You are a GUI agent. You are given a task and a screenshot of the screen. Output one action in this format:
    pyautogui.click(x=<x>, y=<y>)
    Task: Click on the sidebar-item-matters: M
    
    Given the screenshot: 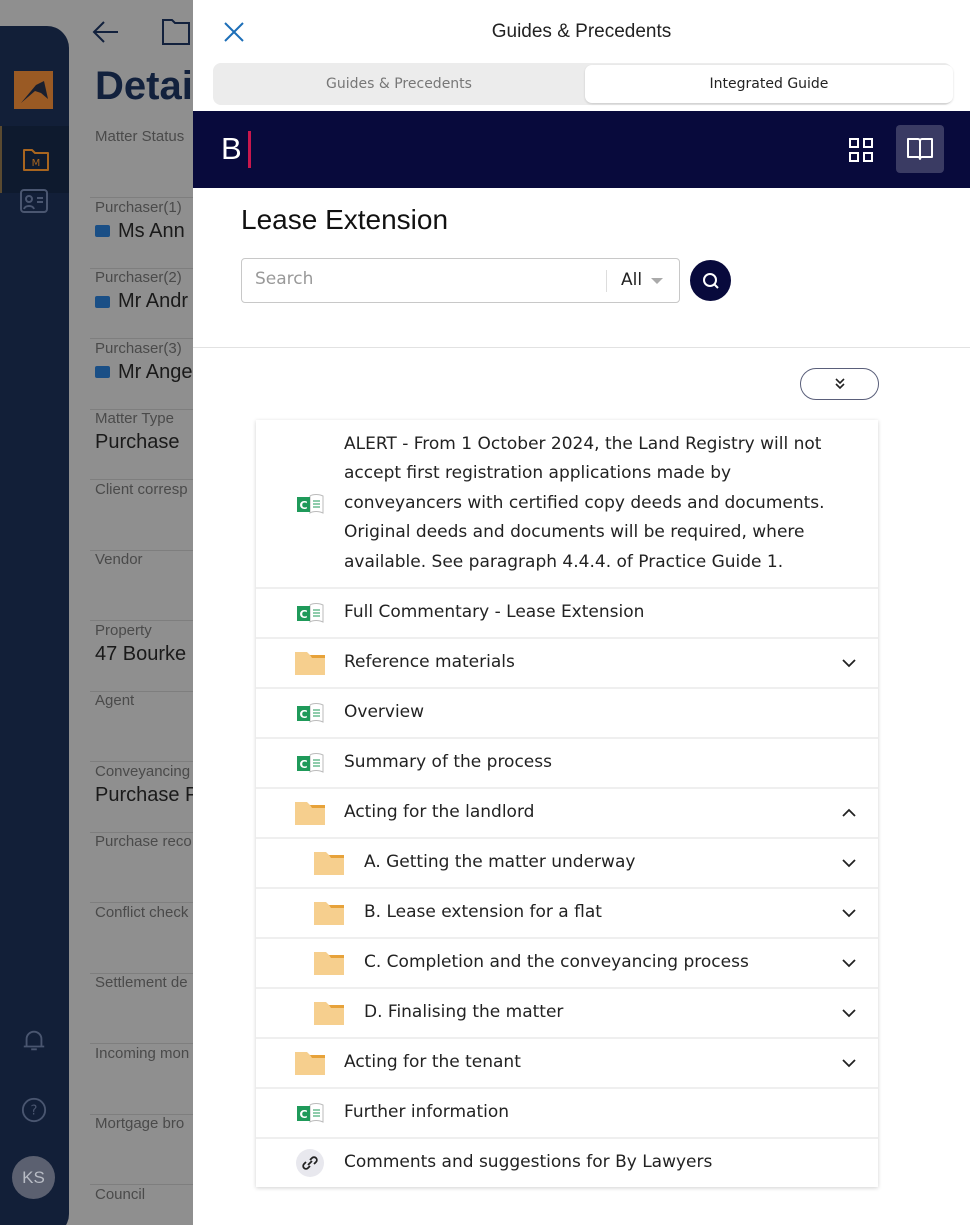 What is the action you would take?
    pyautogui.click(x=34, y=159)
    